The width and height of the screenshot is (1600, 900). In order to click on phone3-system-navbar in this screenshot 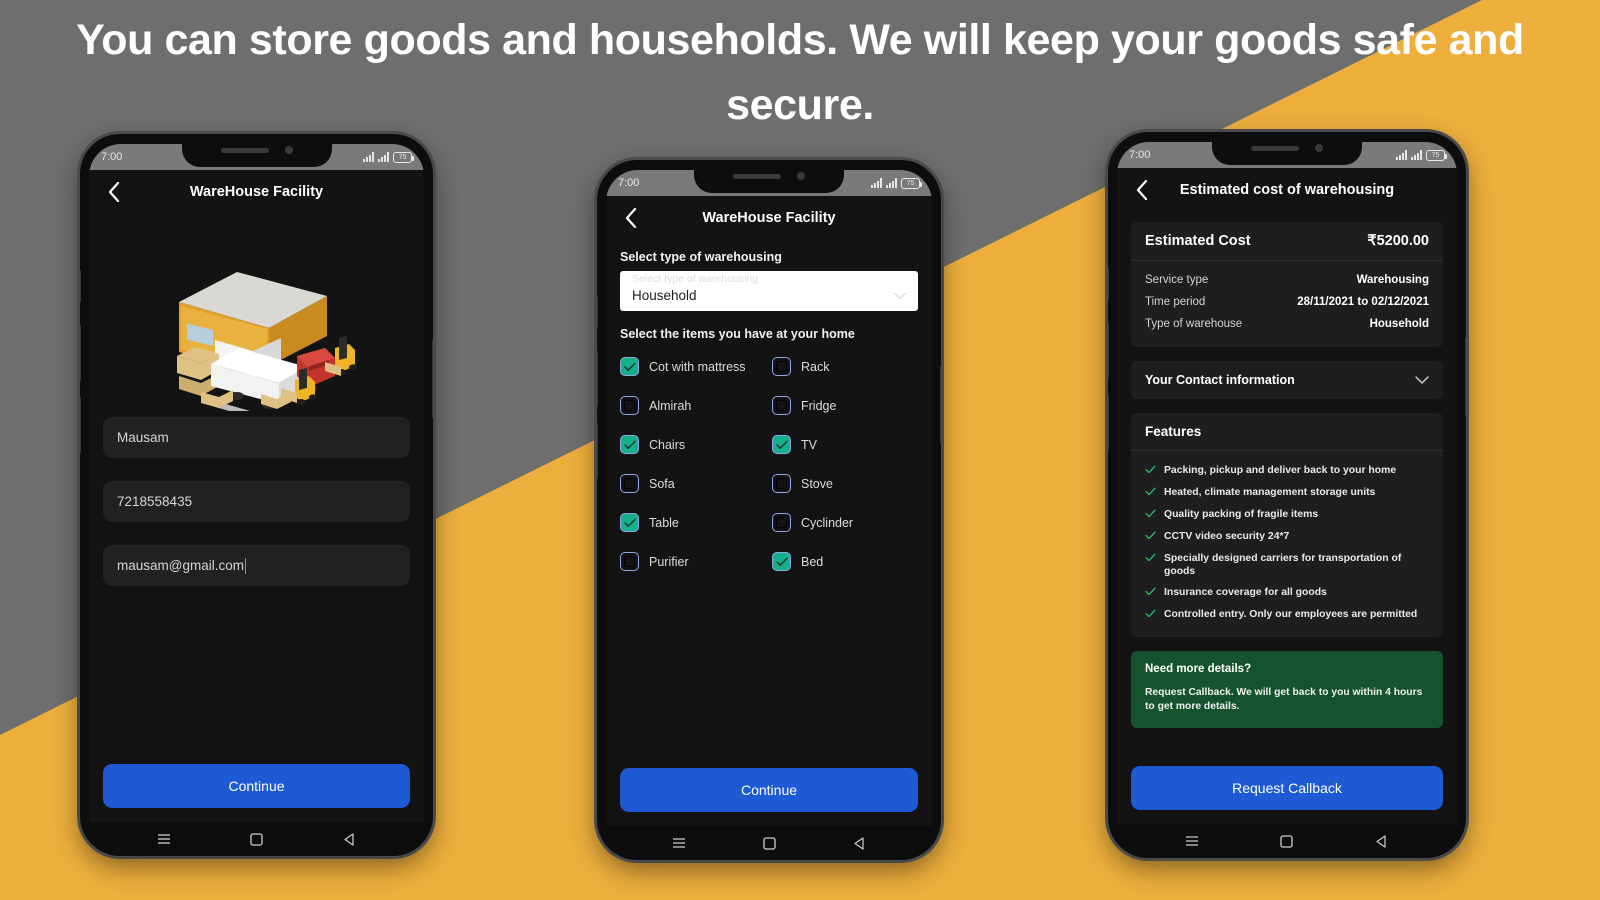, I will do `click(1287, 841)`.